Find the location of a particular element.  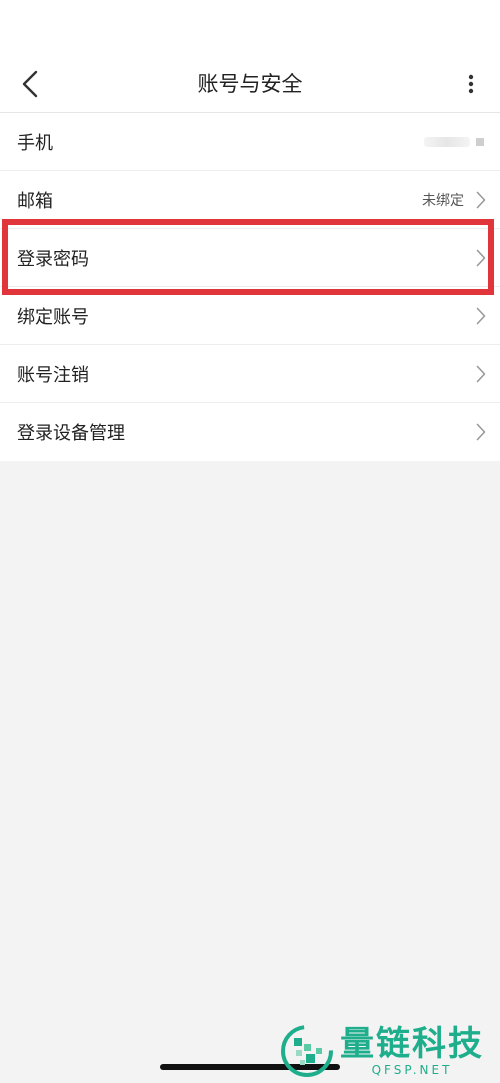

item-label: 手机 is located at coordinates (35, 143).